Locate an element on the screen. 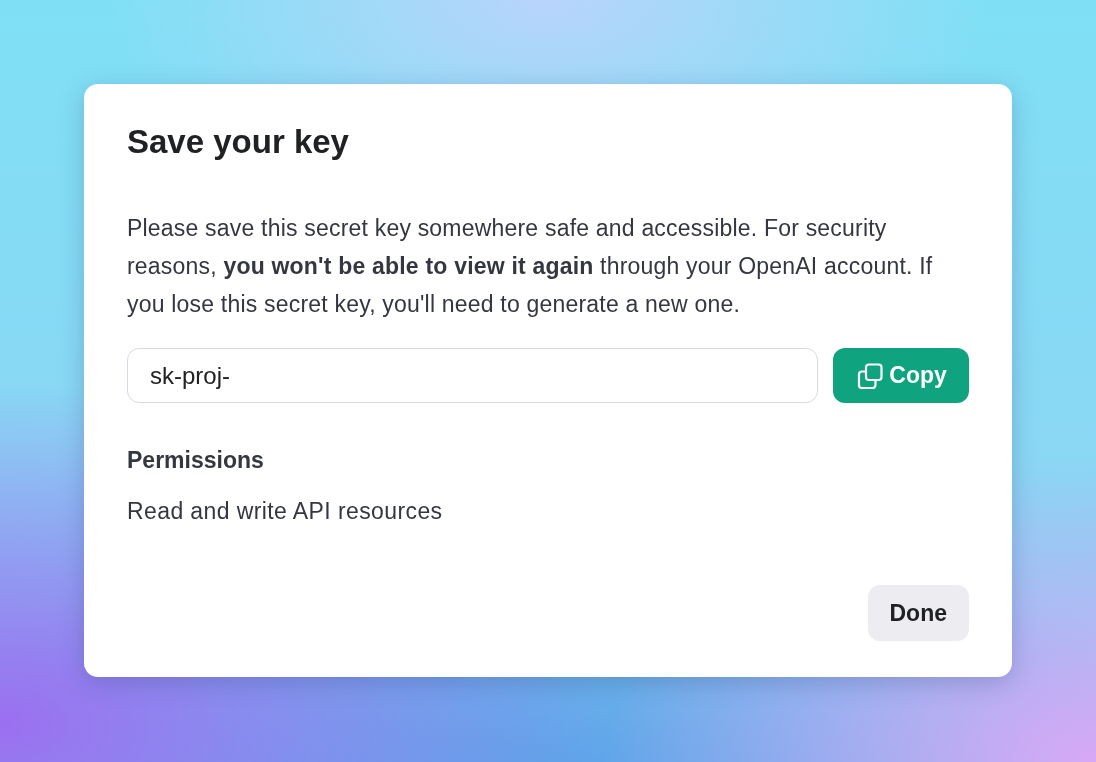 Image resolution: width=1096 pixels, height=762 pixels. dialog-title: Save your key is located at coordinates (238, 142).